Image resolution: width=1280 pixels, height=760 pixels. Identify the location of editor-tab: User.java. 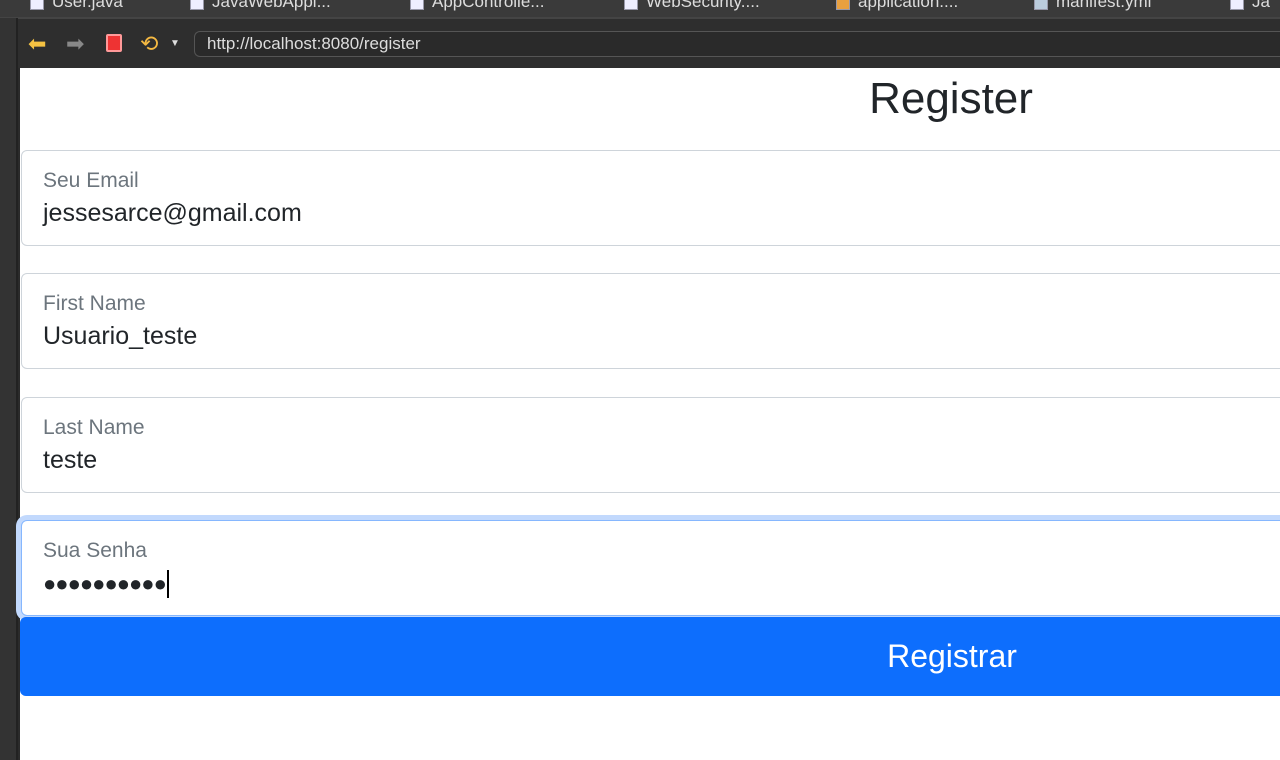
(76, 6).